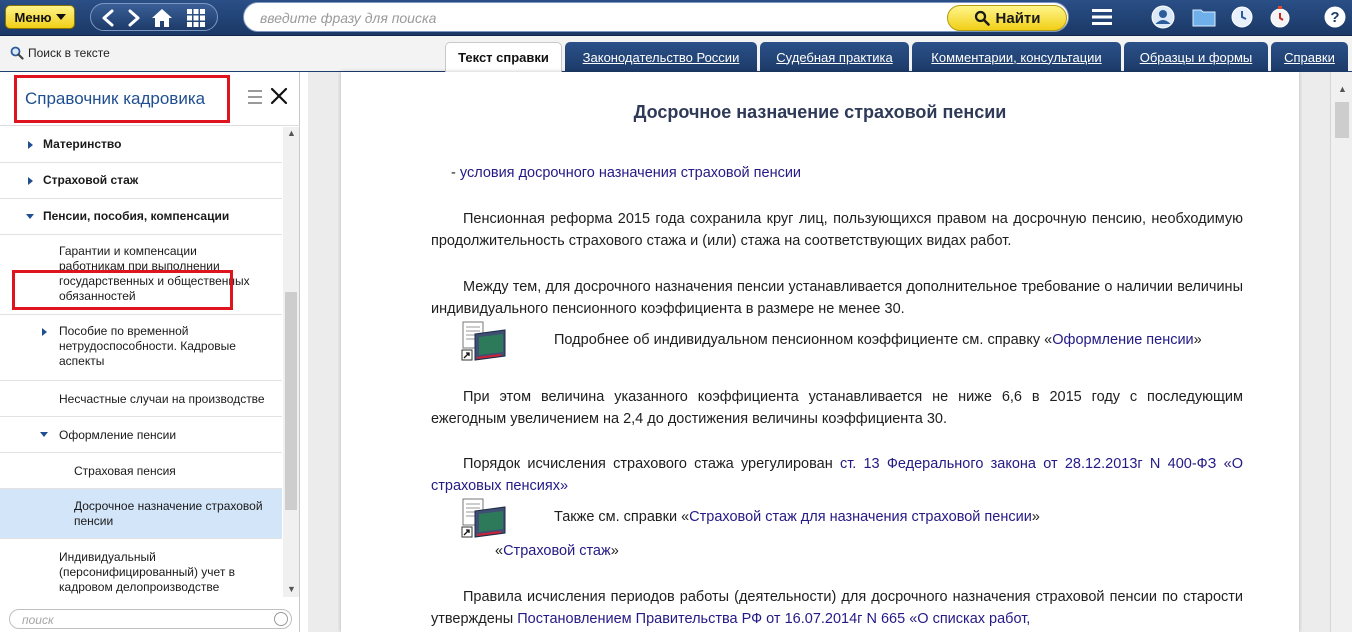 The height and width of the screenshot is (632, 1352). Describe the element at coordinates (136, 216) in the screenshot. I see `sidebar-item-label: Пенсии, пособия, компенсации` at that location.